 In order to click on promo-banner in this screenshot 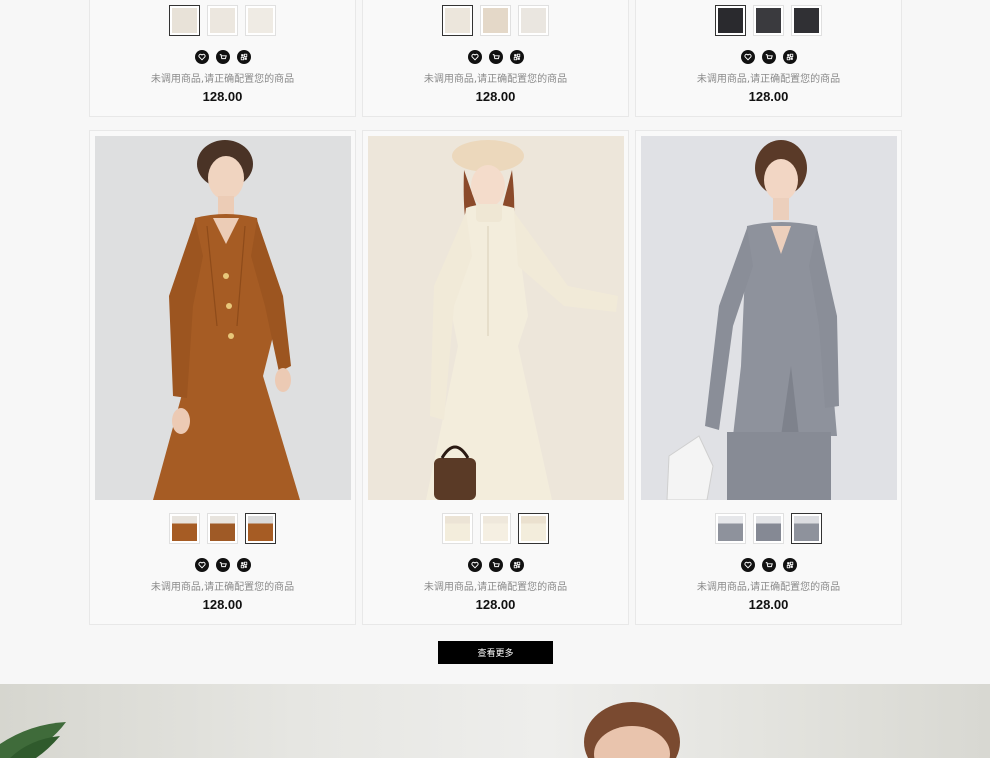, I will do `click(495, 721)`.